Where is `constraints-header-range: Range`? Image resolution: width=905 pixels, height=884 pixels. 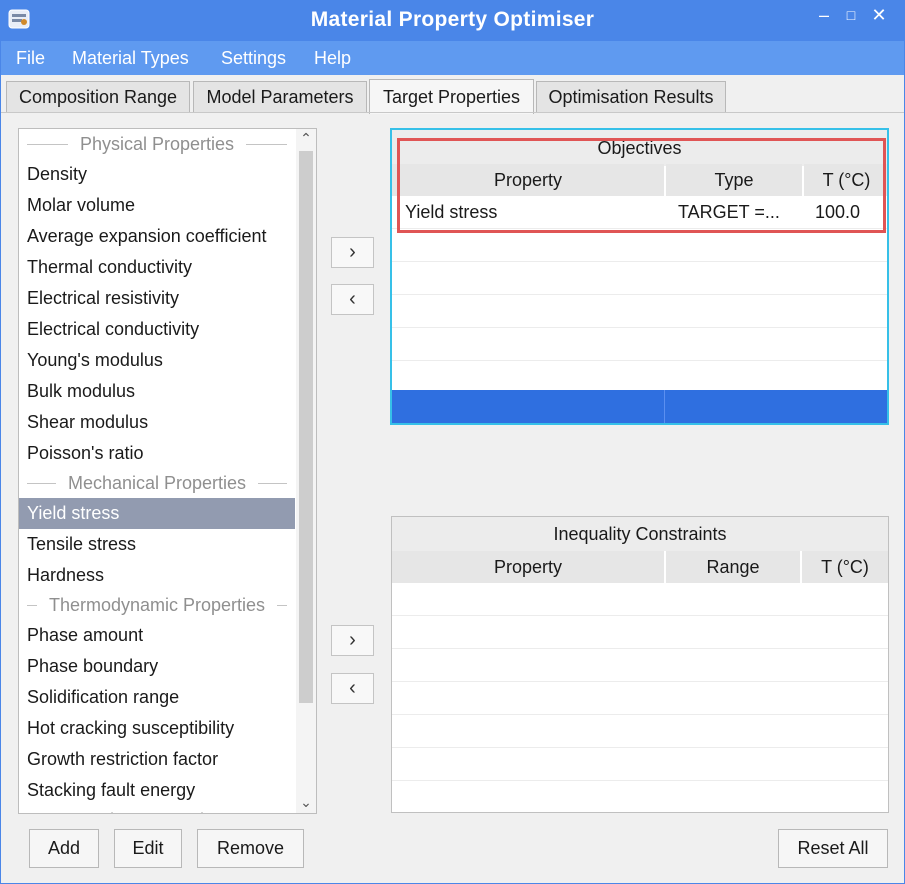
constraints-header-range: Range is located at coordinates (733, 567).